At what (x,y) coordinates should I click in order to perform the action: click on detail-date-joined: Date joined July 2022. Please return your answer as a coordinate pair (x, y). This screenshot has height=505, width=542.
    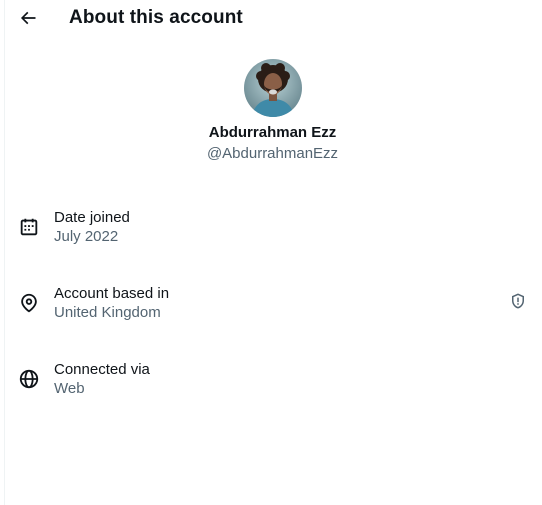
    Looking at the image, I should click on (271, 228).